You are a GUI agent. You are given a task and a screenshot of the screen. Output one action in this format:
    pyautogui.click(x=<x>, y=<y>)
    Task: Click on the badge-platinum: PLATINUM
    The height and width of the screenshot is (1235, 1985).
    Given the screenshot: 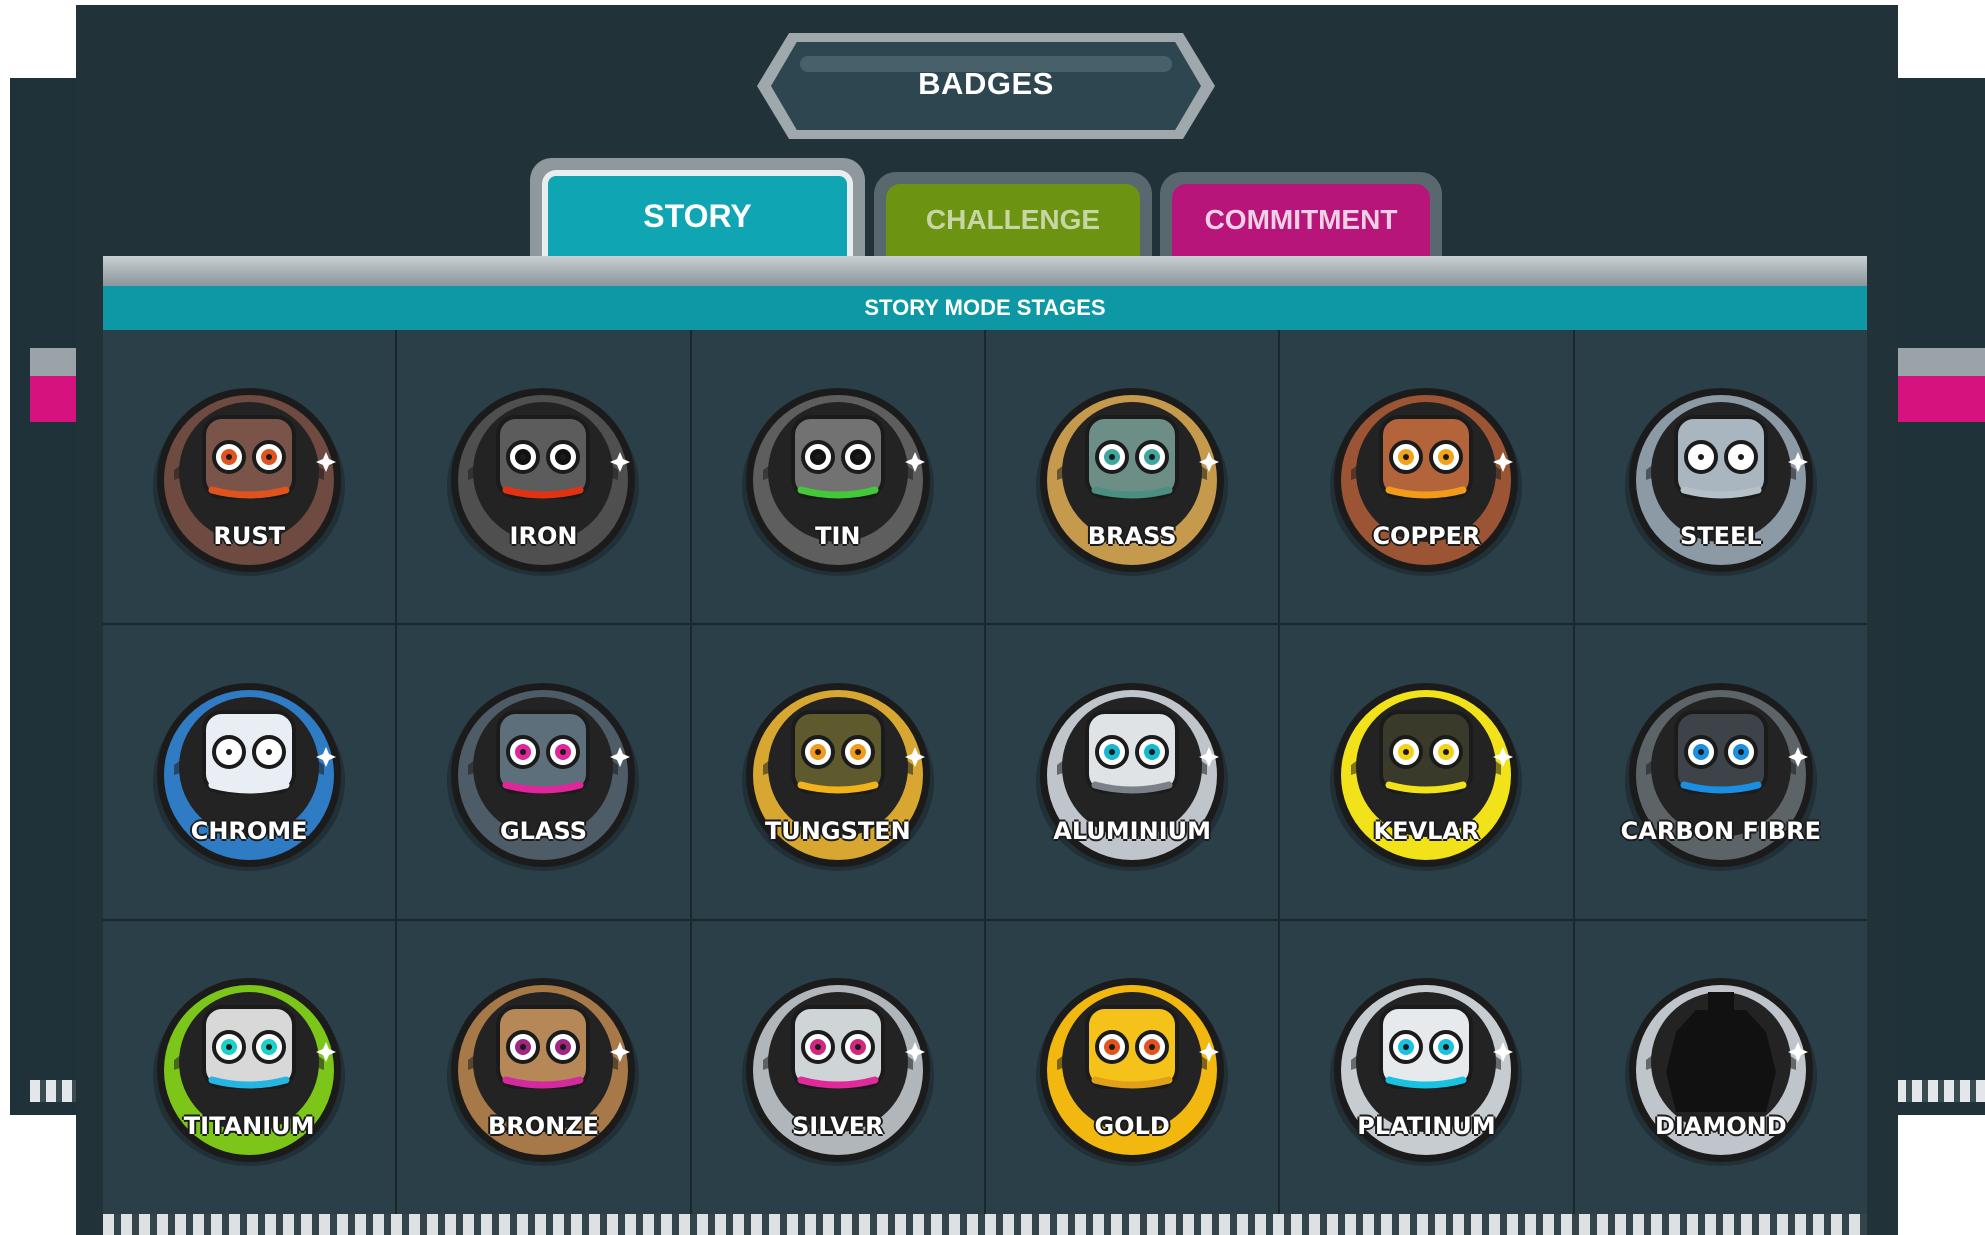 What is the action you would take?
    pyautogui.click(x=1426, y=1067)
    